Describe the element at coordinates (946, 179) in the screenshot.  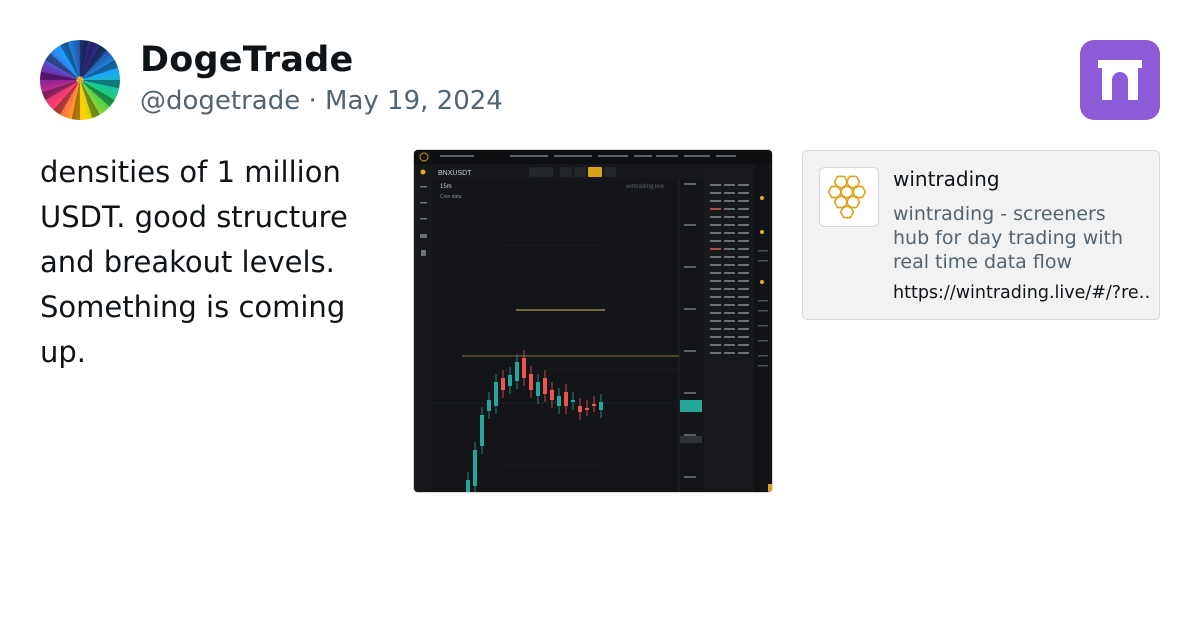
I see `card-title: wintrading` at that location.